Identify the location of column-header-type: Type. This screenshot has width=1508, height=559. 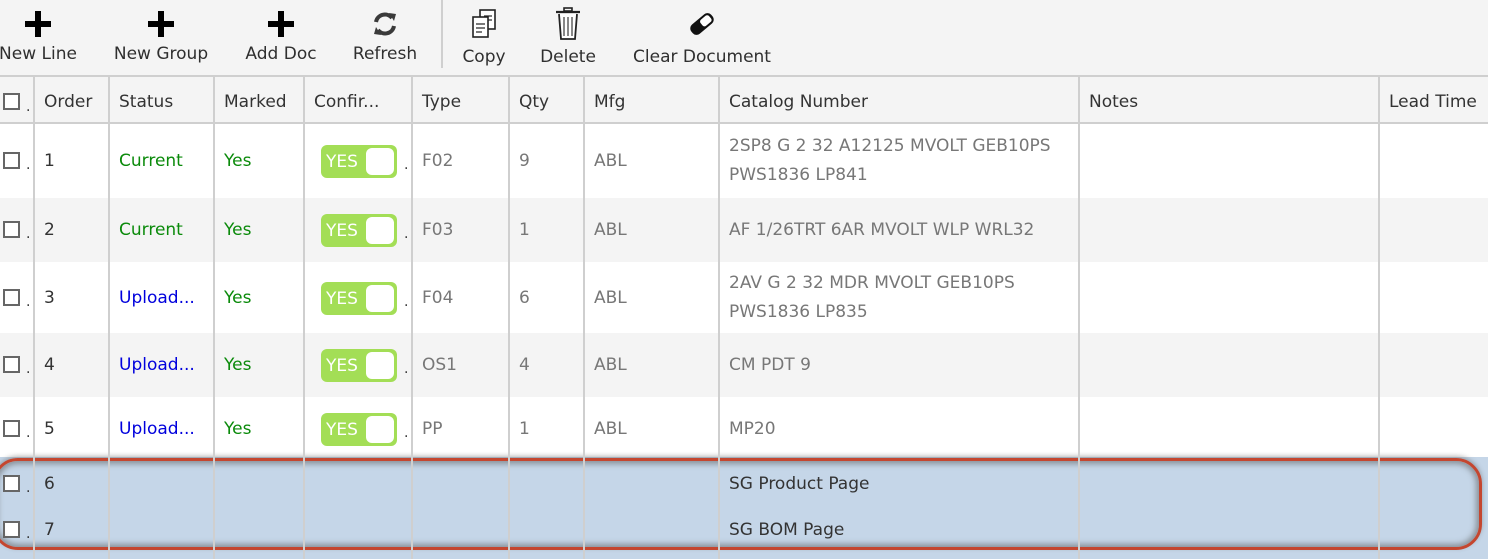
(460, 100).